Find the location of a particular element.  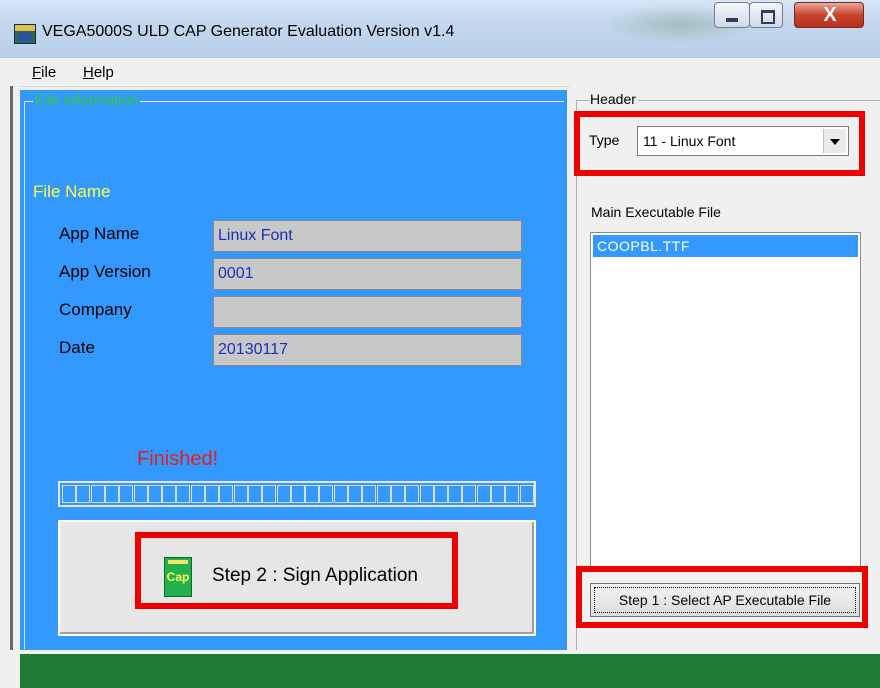

group-border-left is located at coordinates (24, 375).